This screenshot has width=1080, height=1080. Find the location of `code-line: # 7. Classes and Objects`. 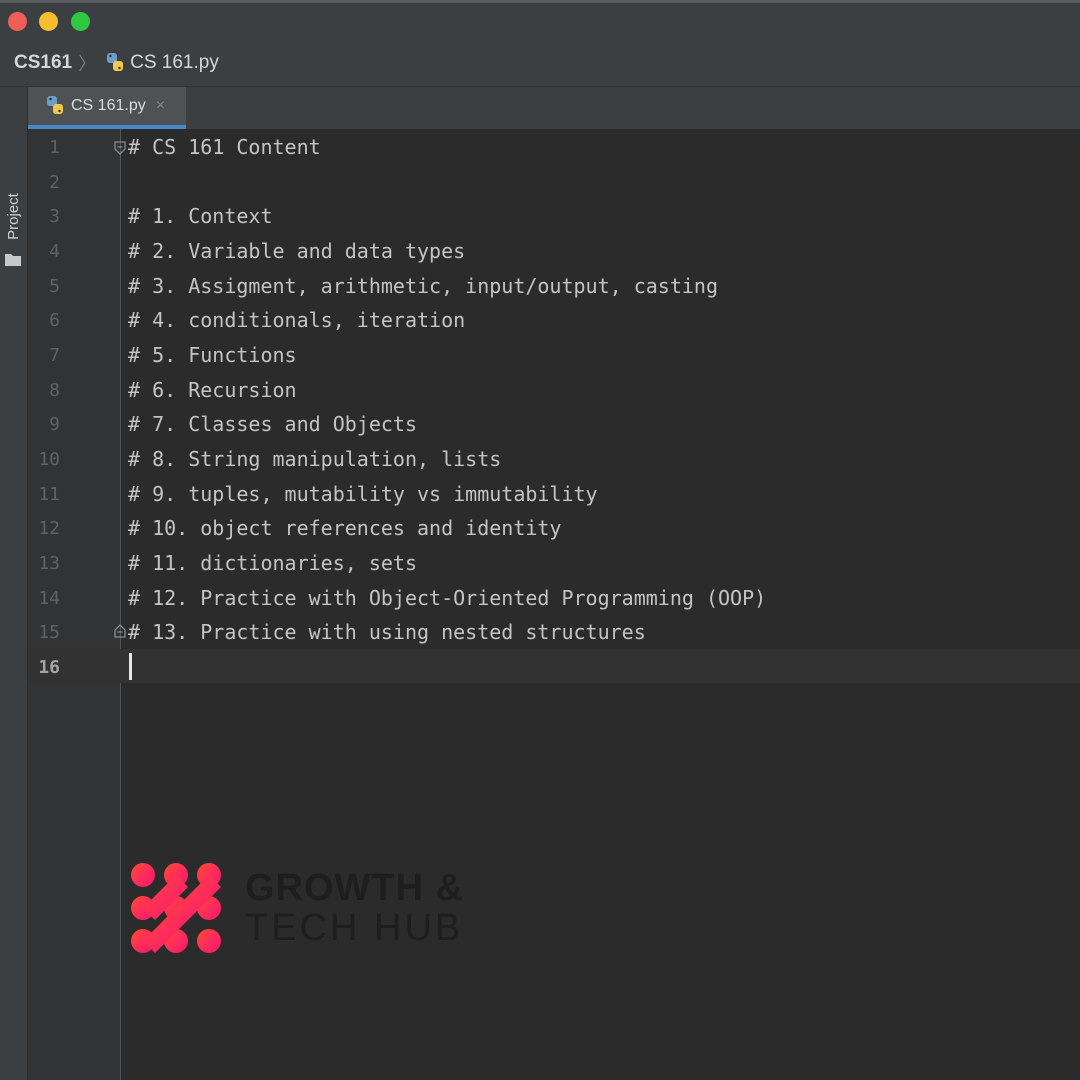

code-line: # 7. Classes and Objects is located at coordinates (272, 424).